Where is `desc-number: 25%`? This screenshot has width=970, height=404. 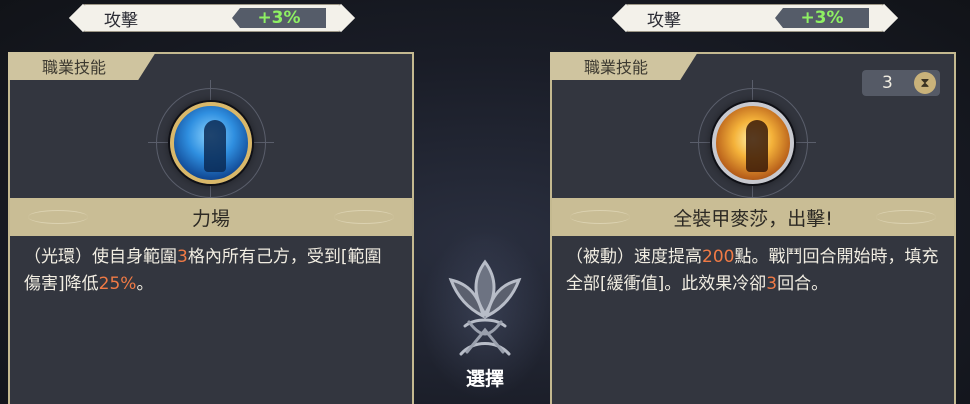
desc-number: 25% is located at coordinates (117, 284).